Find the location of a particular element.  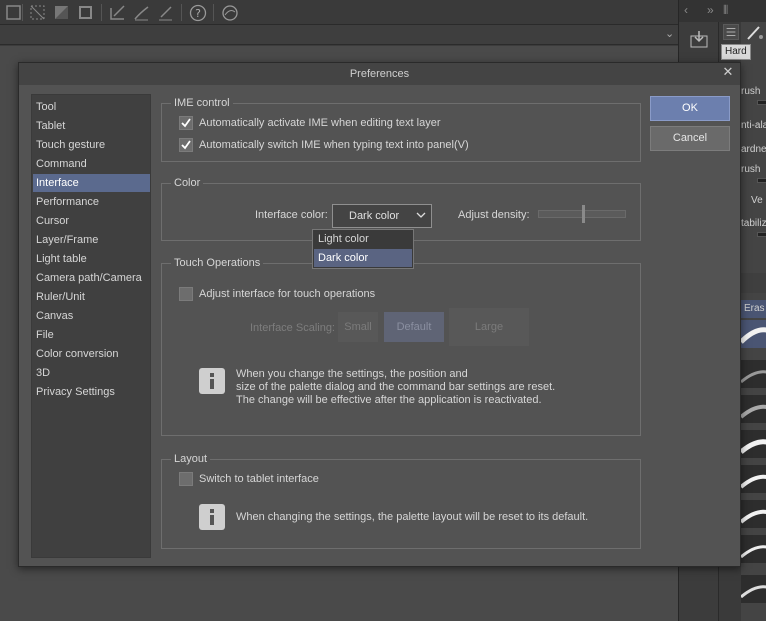

brush-stroke-icon is located at coordinates (142, 13).